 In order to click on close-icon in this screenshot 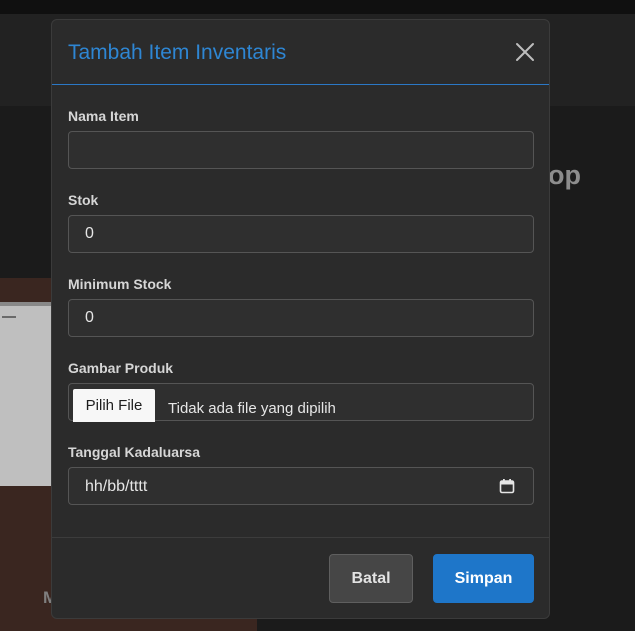, I will do `click(525, 52)`.